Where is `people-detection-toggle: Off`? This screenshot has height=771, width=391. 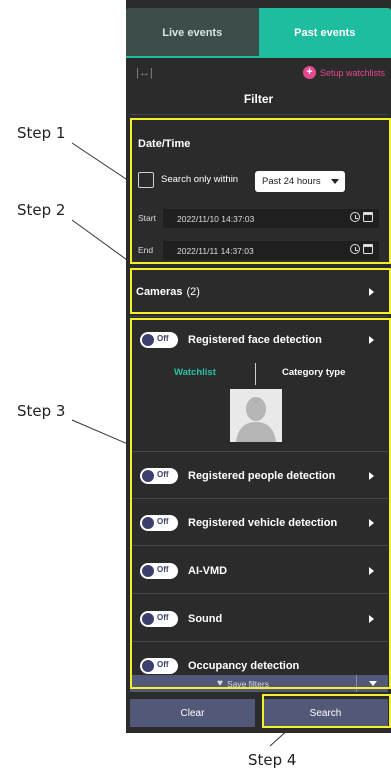
people-detection-toggle: Off is located at coordinates (159, 476).